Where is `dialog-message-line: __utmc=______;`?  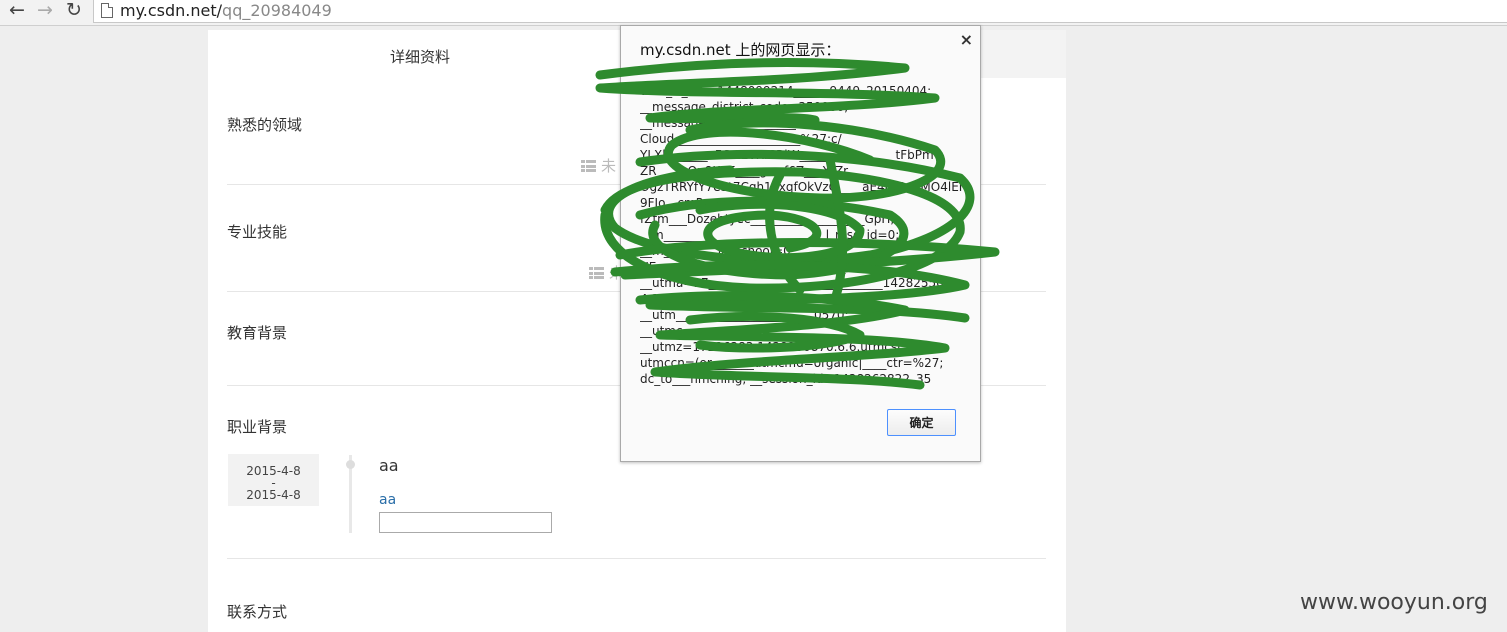 dialog-message-line: __utmc=______; is located at coordinates (686, 331).